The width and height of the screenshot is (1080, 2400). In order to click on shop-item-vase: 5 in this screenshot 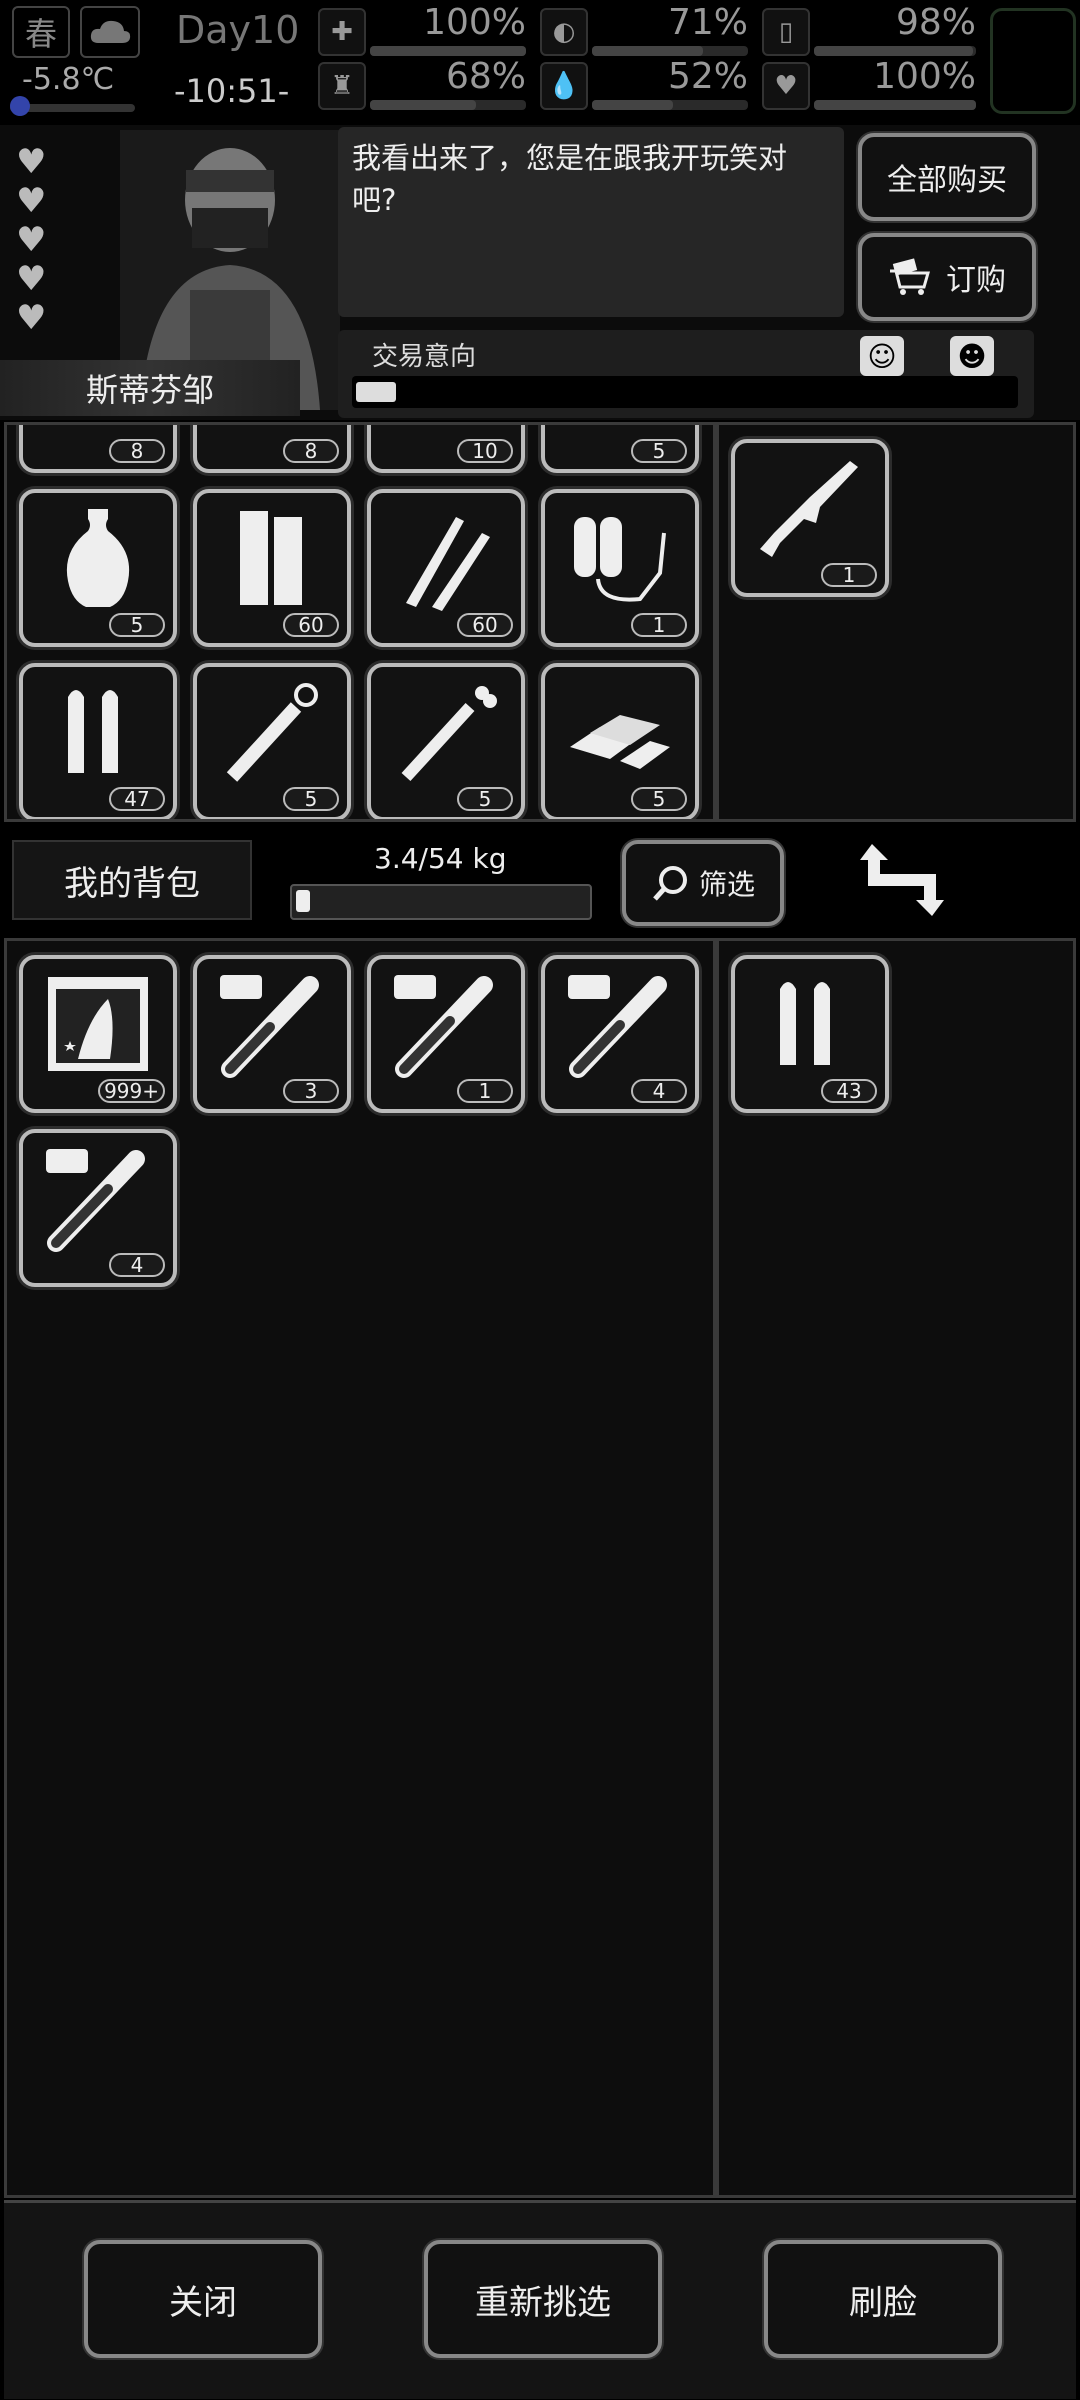, I will do `click(98, 568)`.